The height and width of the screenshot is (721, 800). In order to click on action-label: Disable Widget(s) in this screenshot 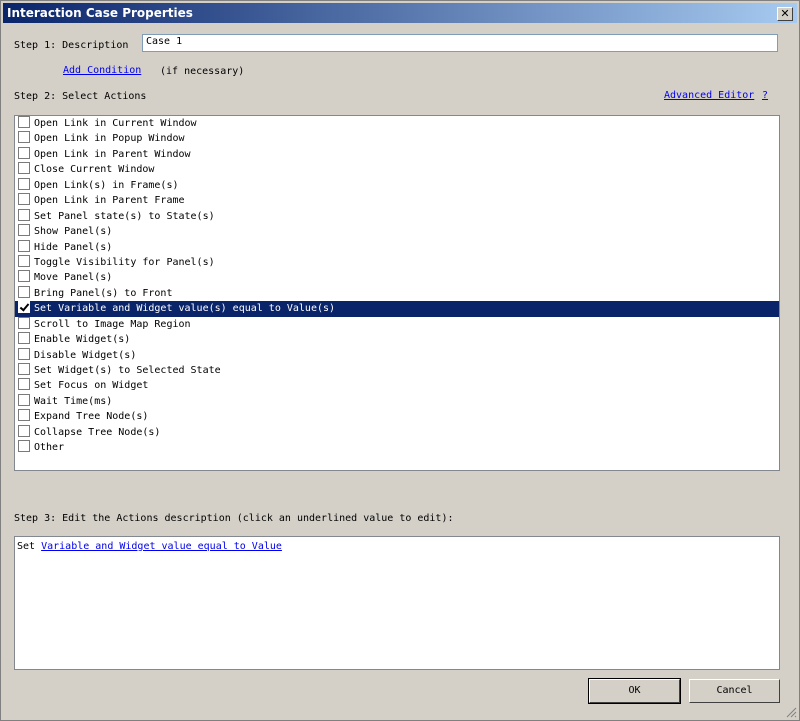, I will do `click(85, 355)`.